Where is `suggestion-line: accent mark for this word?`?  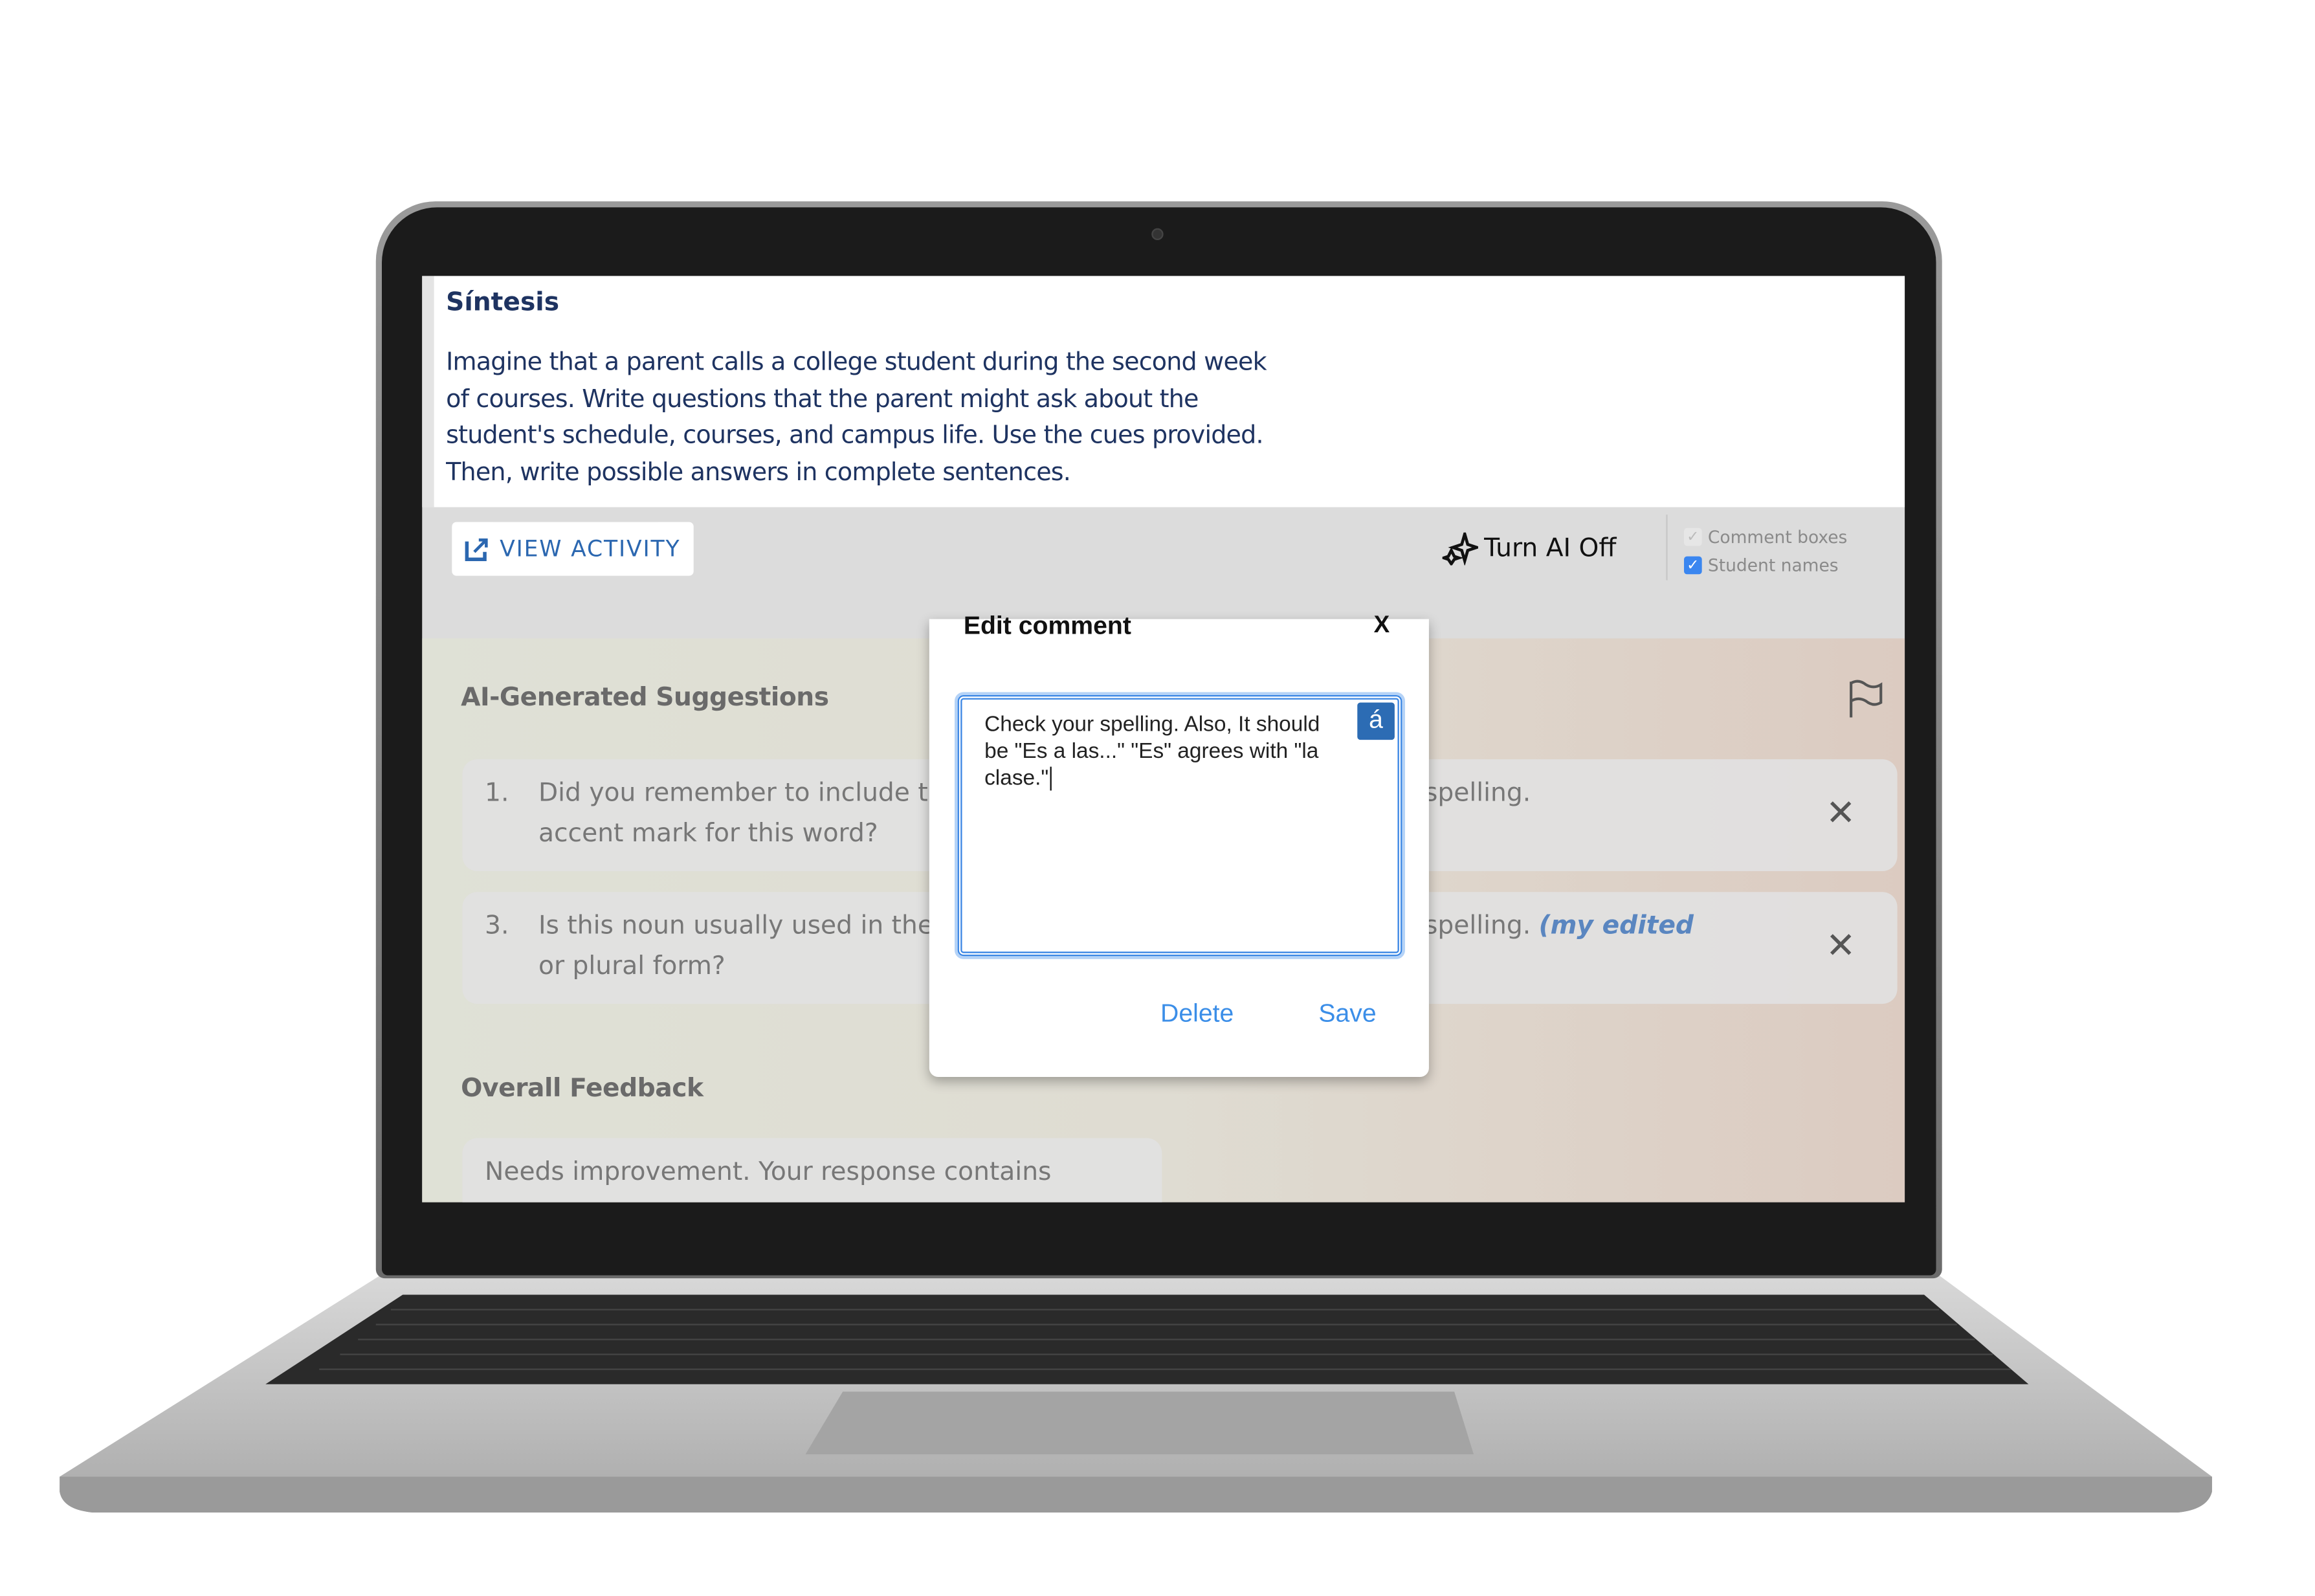 suggestion-line: accent mark for this word? is located at coordinates (708, 834).